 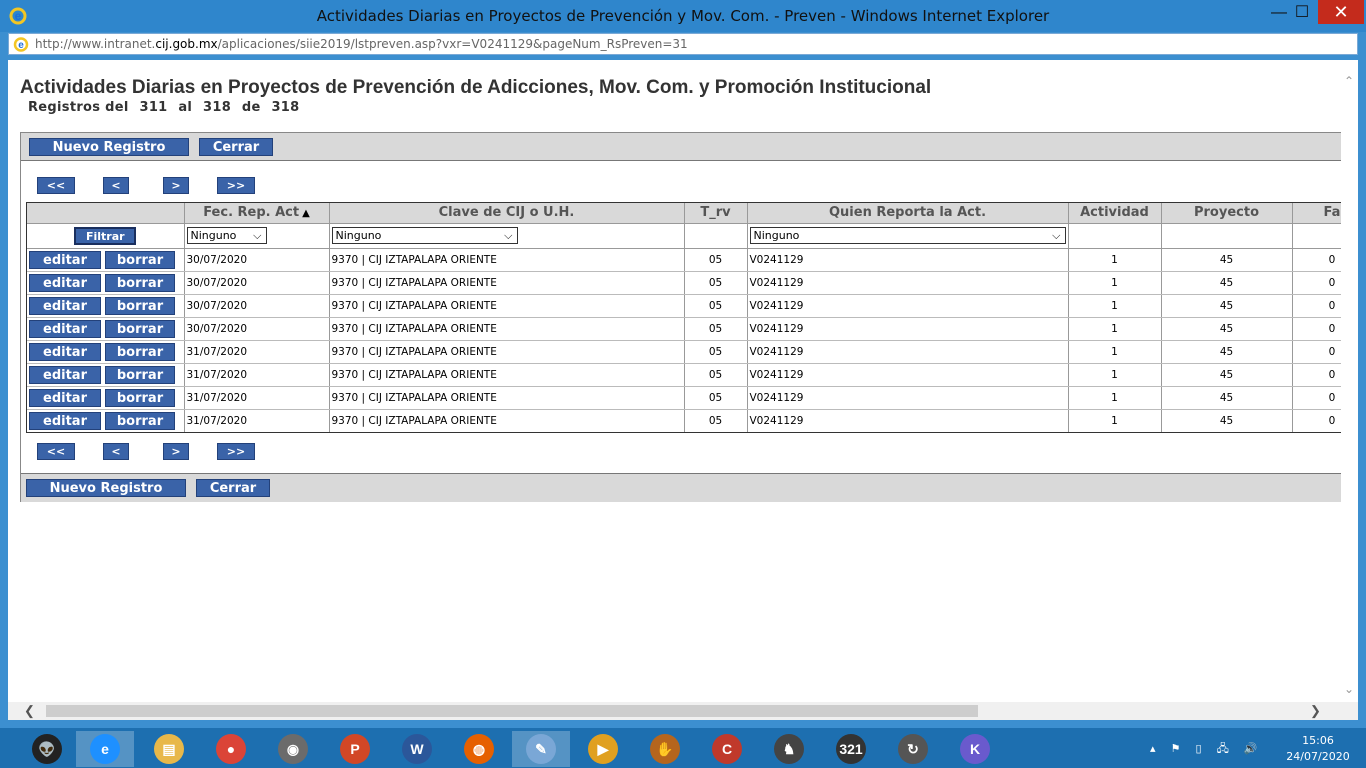 What do you see at coordinates (789, 749) in the screenshot?
I see `taskbar-button: ♞` at bounding box center [789, 749].